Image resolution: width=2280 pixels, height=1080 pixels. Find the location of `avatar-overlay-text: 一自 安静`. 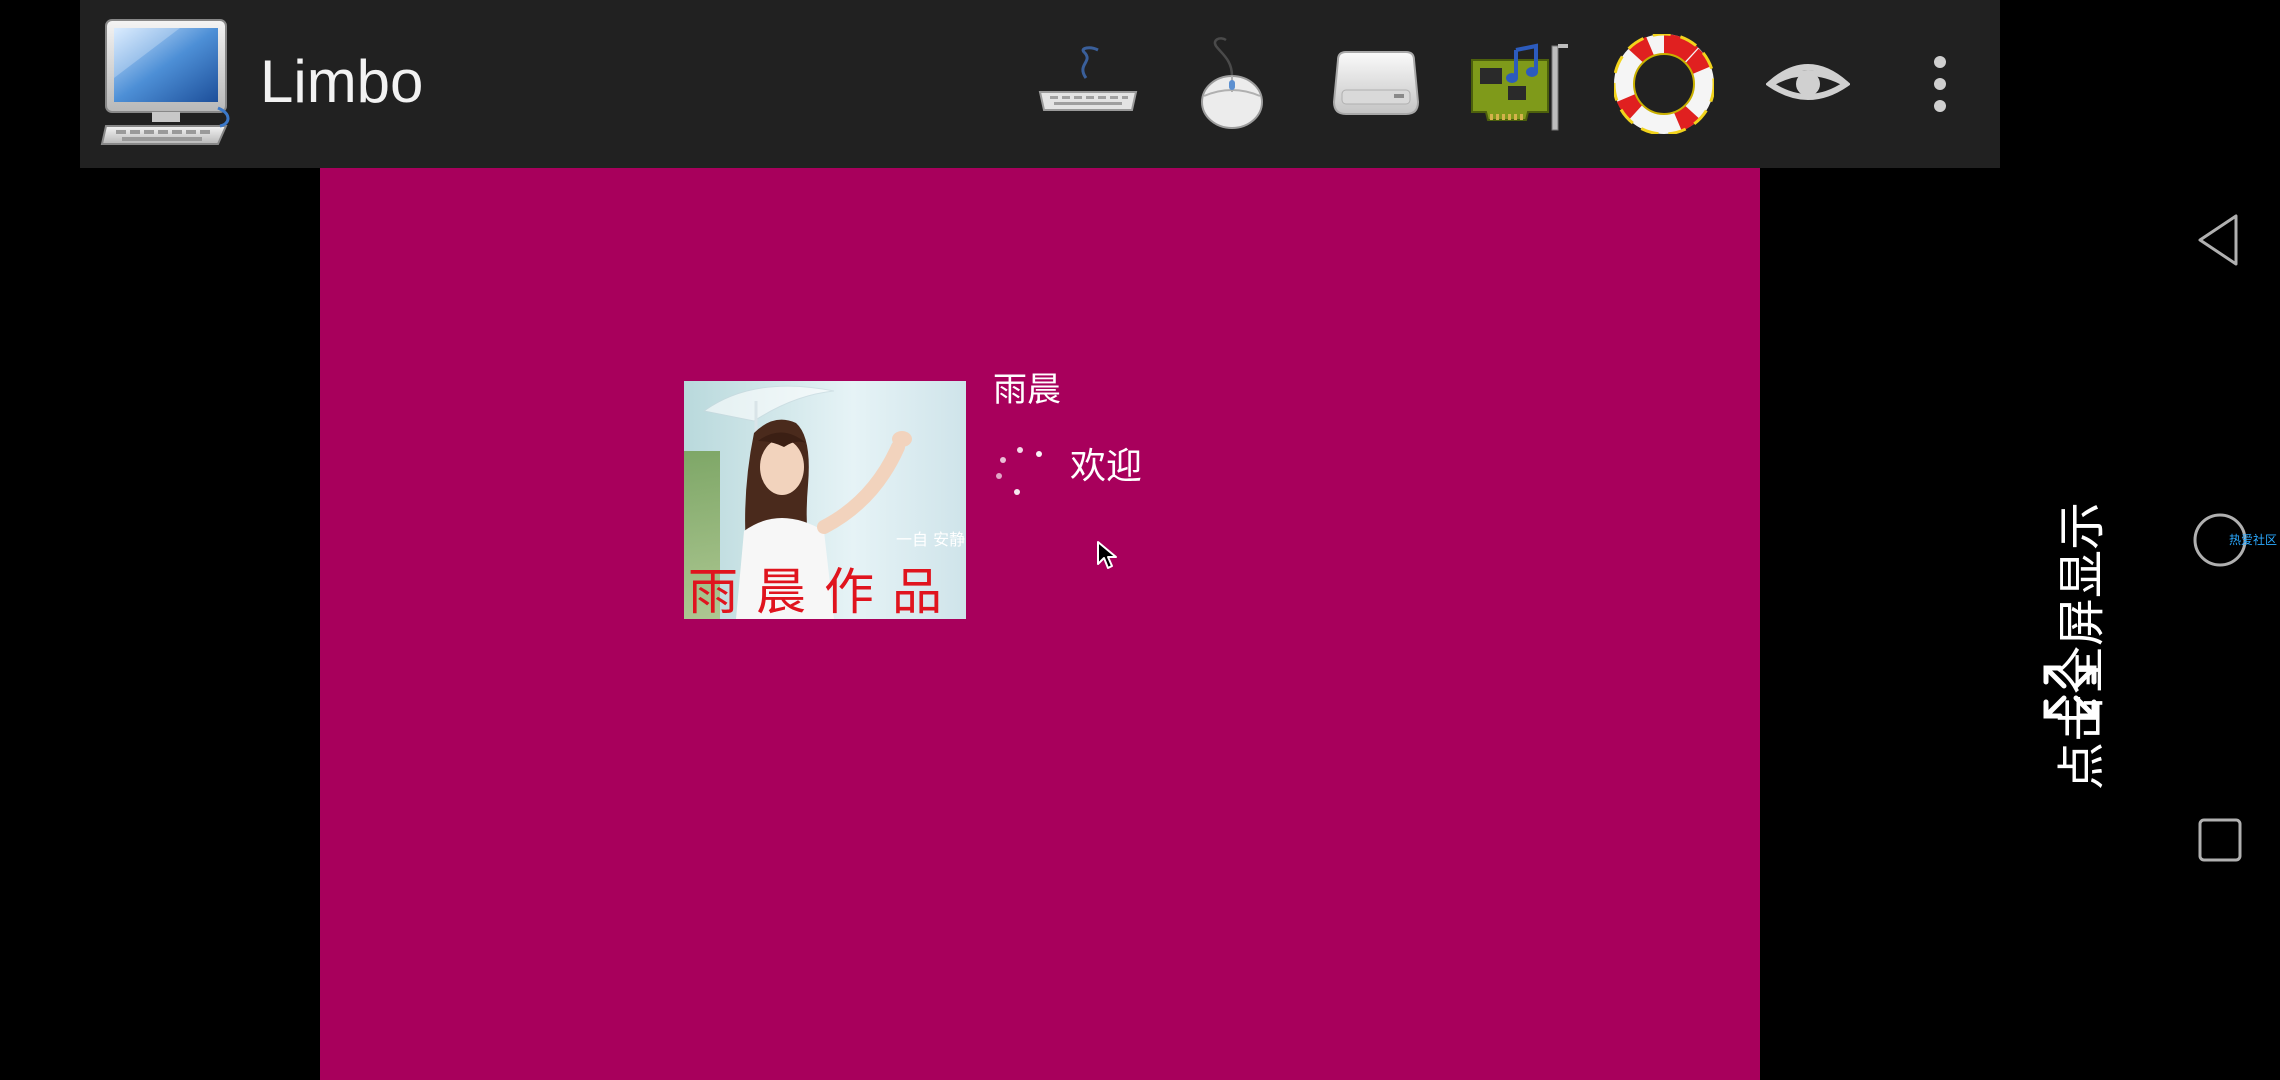

avatar-overlay-text: 一自 安静 is located at coordinates (930, 539).